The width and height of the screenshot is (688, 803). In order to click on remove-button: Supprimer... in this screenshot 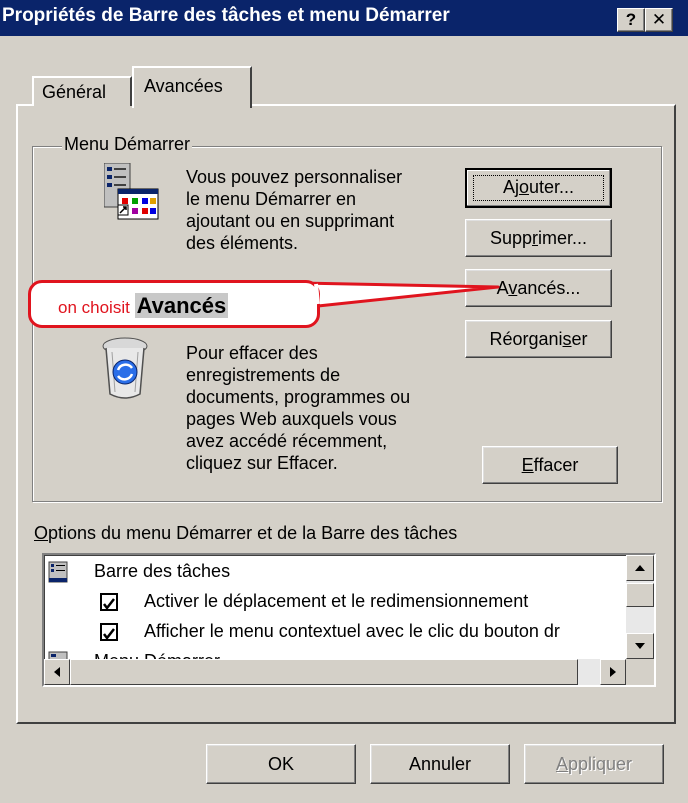, I will do `click(538, 238)`.